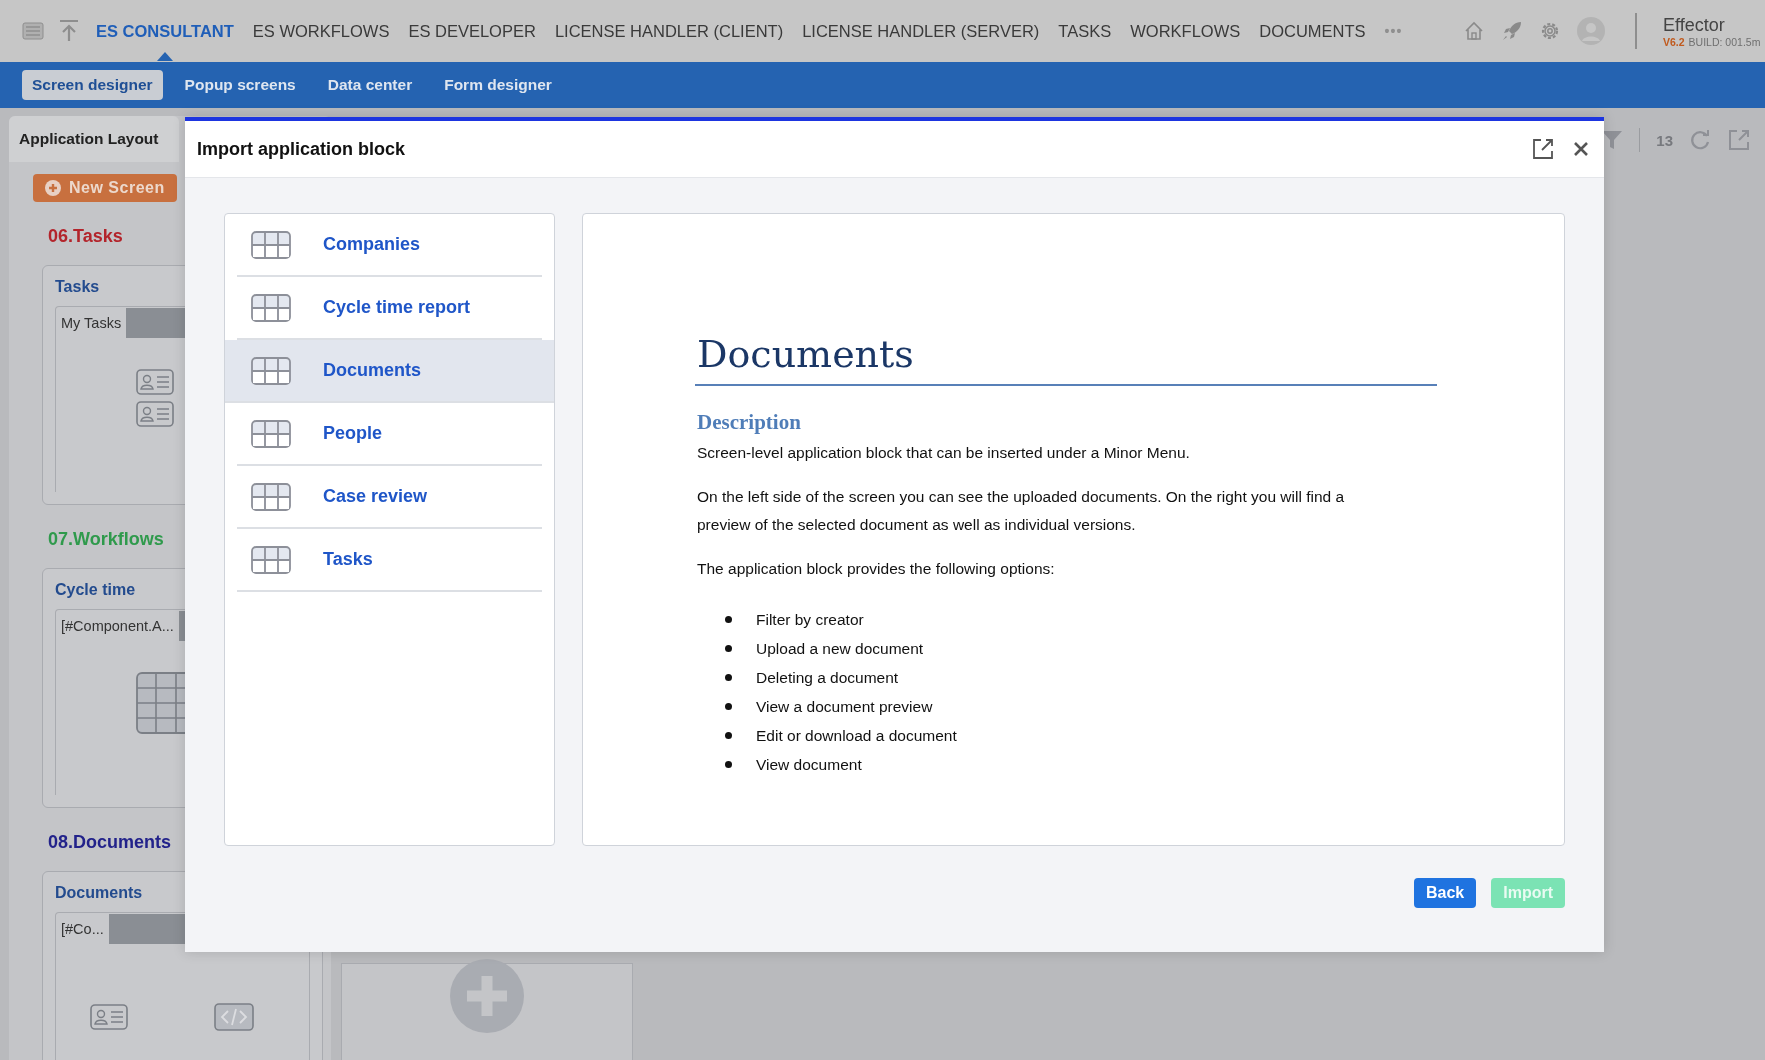 This screenshot has width=1765, height=1060. I want to click on option-text: Edit or download a document, so click(856, 736).